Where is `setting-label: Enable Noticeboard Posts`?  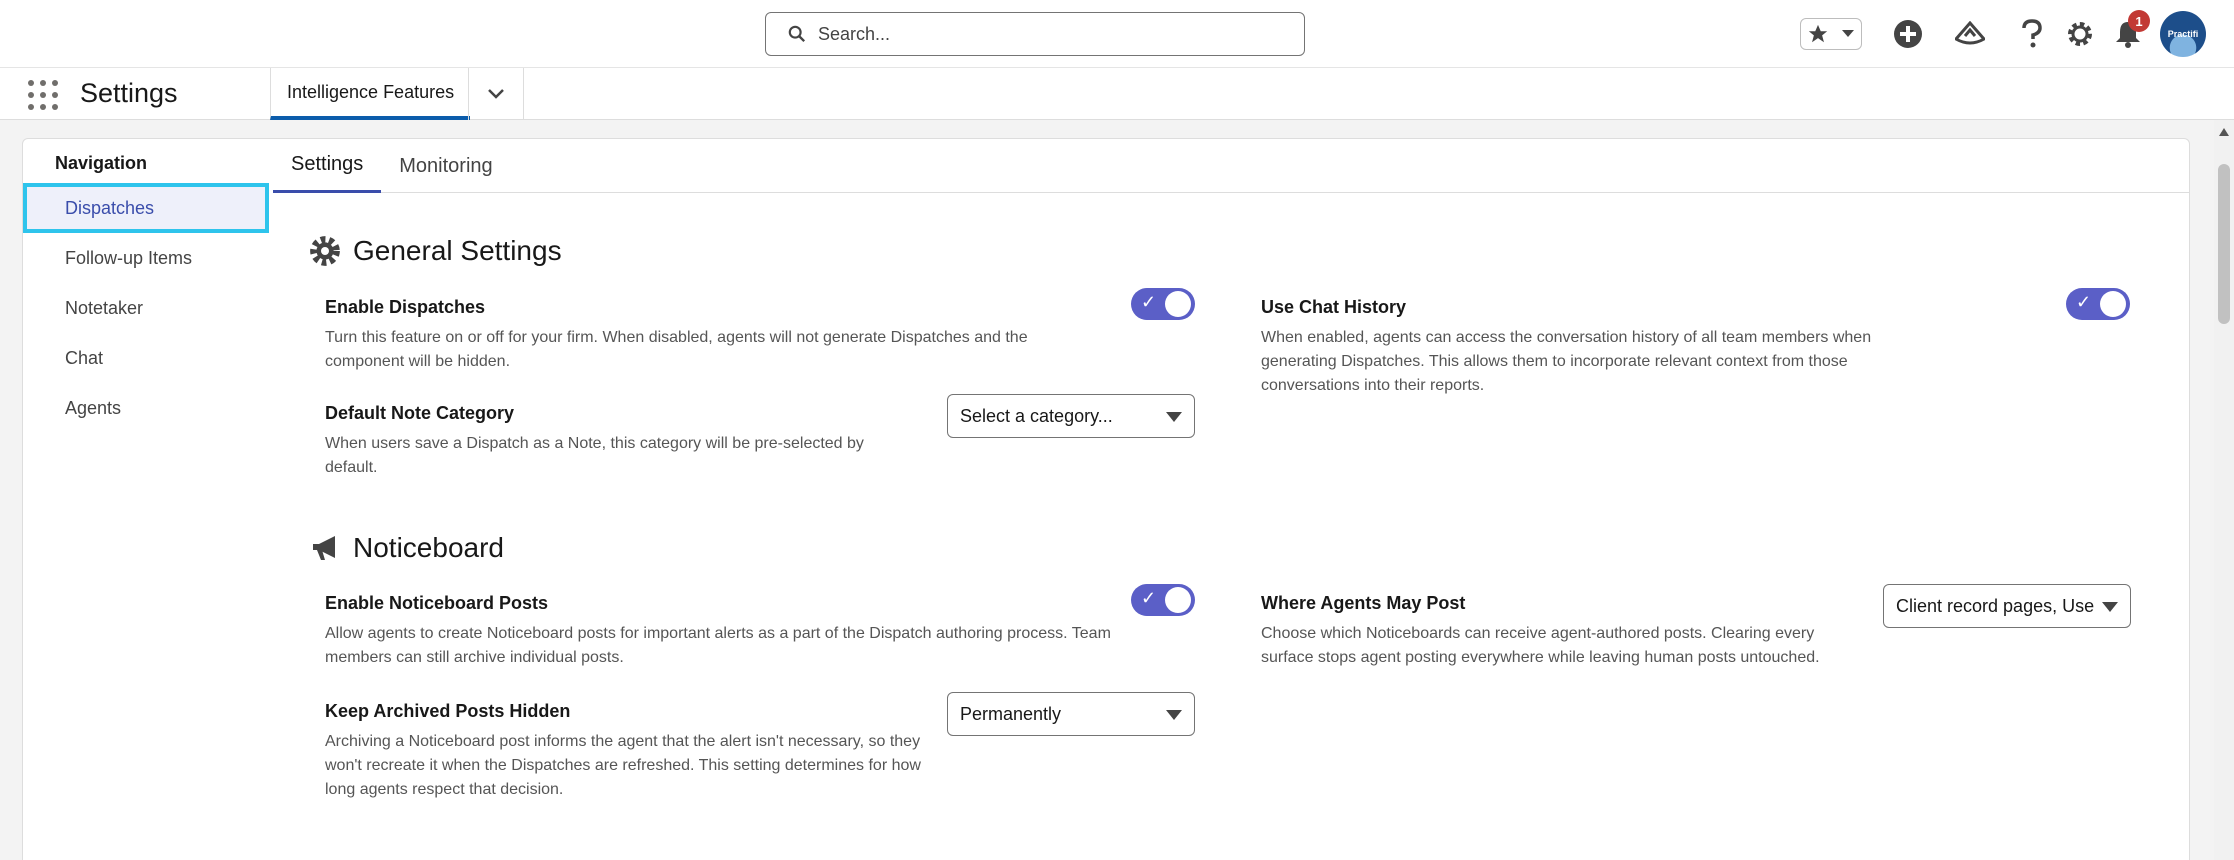 setting-label: Enable Noticeboard Posts is located at coordinates (437, 603).